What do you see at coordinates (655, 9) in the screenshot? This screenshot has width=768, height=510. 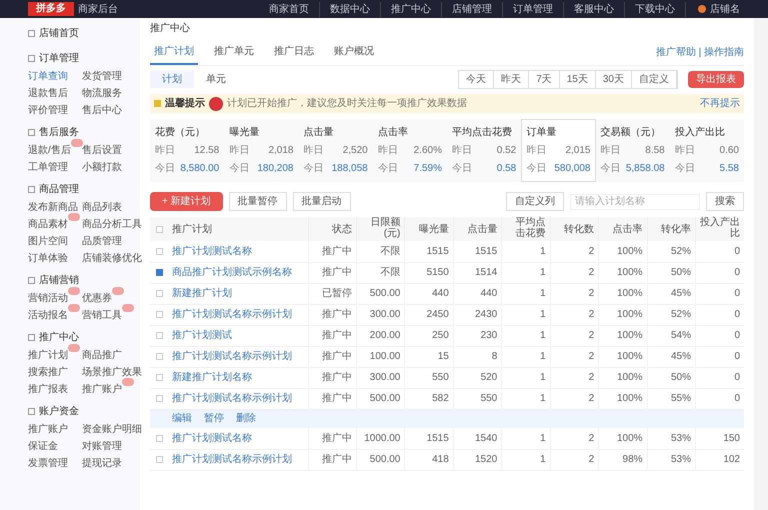 I see `nav-link: 下载中心` at bounding box center [655, 9].